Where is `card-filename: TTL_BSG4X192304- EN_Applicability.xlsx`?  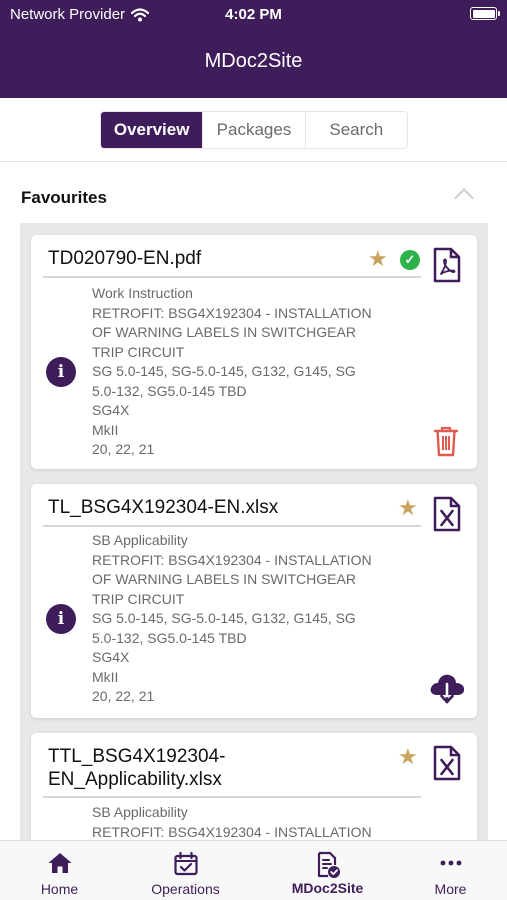 card-filename: TTL_BSG4X192304- EN_Applicability.xlsx is located at coordinates (136, 768).